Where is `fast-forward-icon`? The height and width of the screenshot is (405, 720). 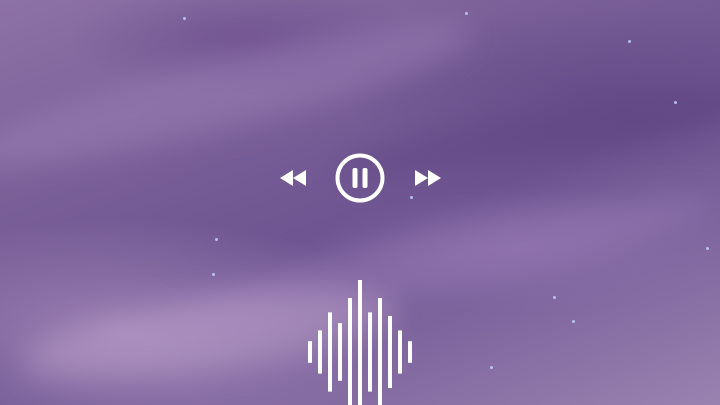
fast-forward-icon is located at coordinates (428, 178).